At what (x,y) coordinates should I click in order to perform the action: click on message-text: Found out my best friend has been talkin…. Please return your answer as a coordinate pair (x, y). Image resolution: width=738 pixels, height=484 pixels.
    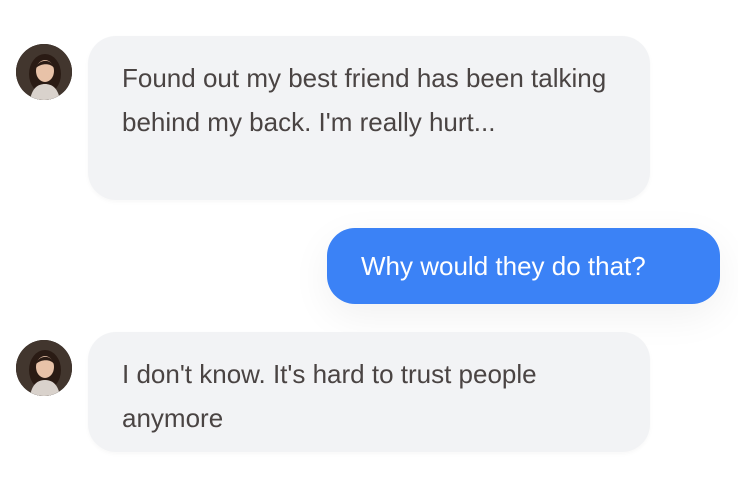
    Looking at the image, I should click on (364, 100).